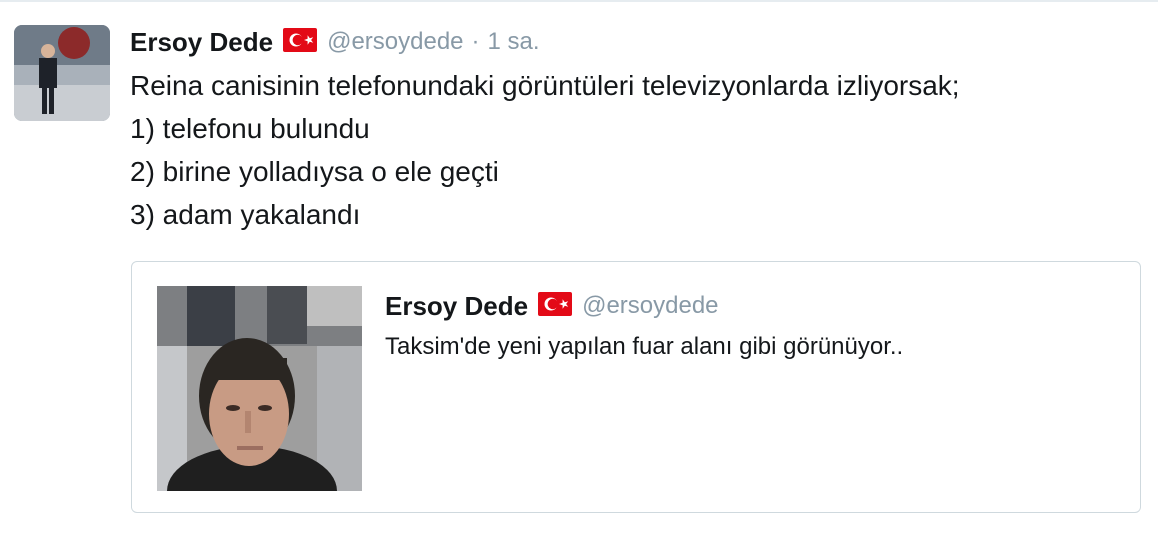 The width and height of the screenshot is (1158, 536). I want to click on quoted-tweet-header: Ersoy Dede @ersoydede, so click(552, 306).